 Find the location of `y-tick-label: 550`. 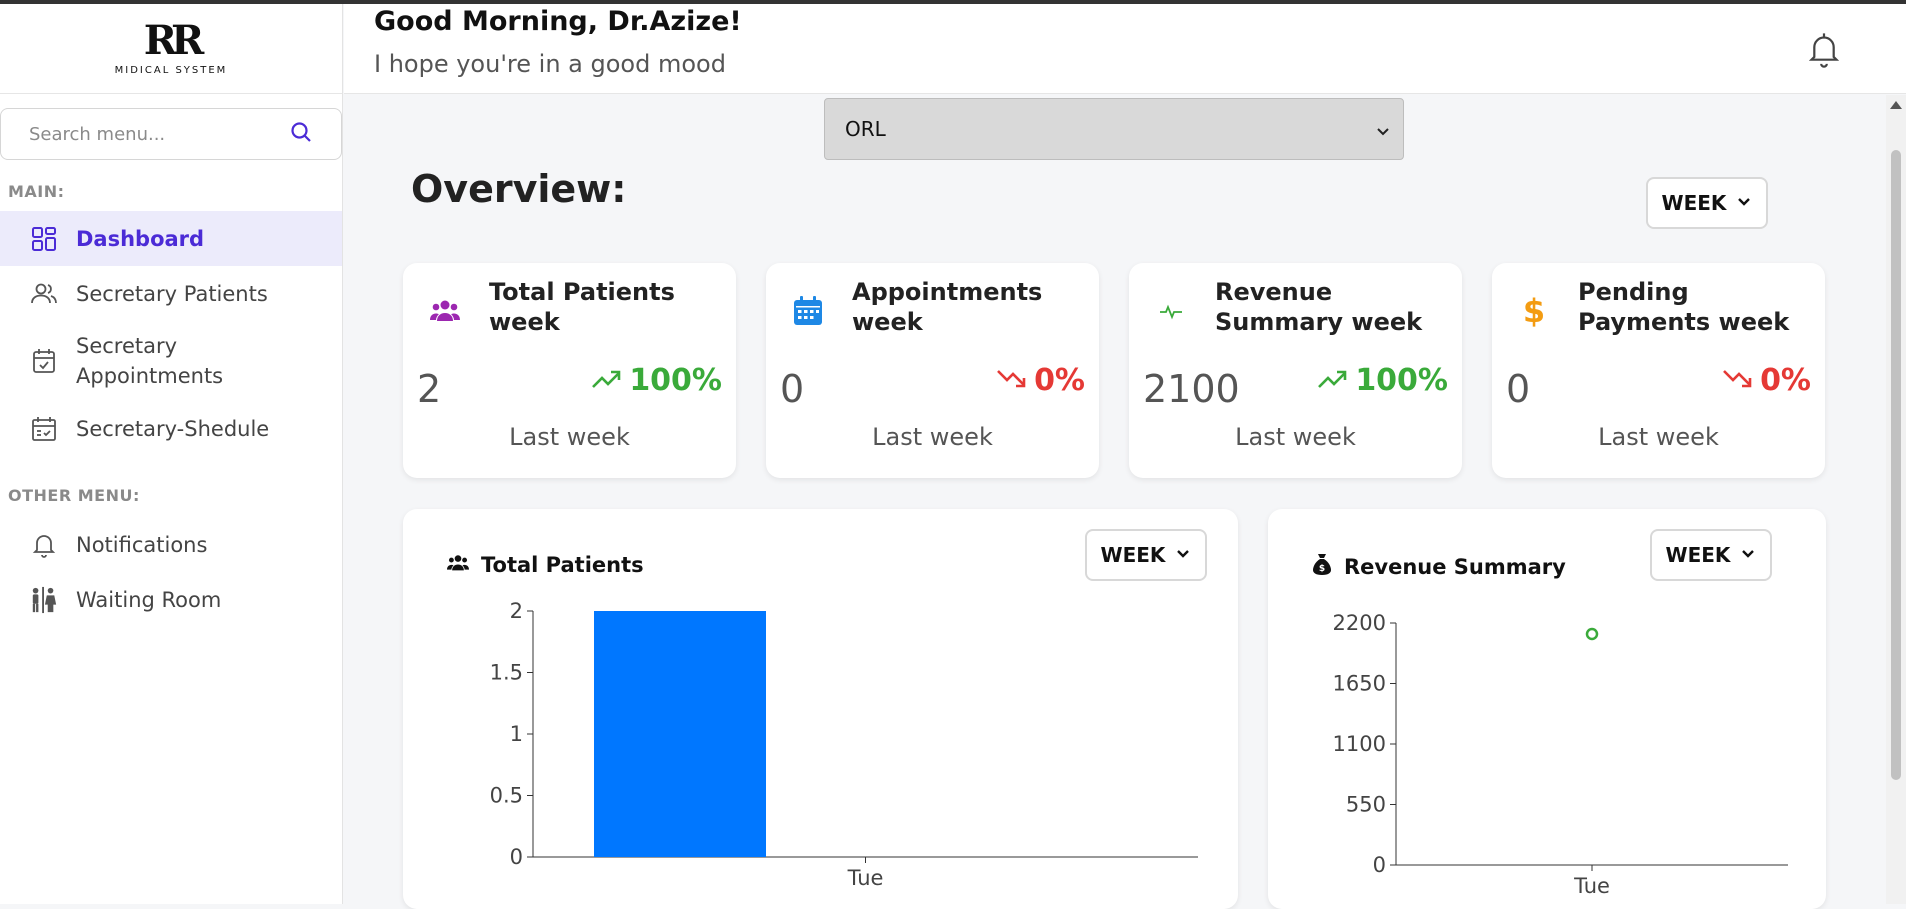

y-tick-label: 550 is located at coordinates (1366, 805).